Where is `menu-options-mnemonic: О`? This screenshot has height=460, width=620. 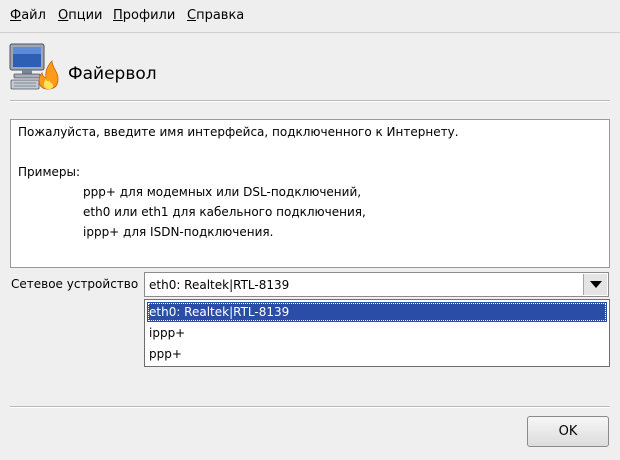 menu-options-mnemonic: О is located at coordinates (63, 15).